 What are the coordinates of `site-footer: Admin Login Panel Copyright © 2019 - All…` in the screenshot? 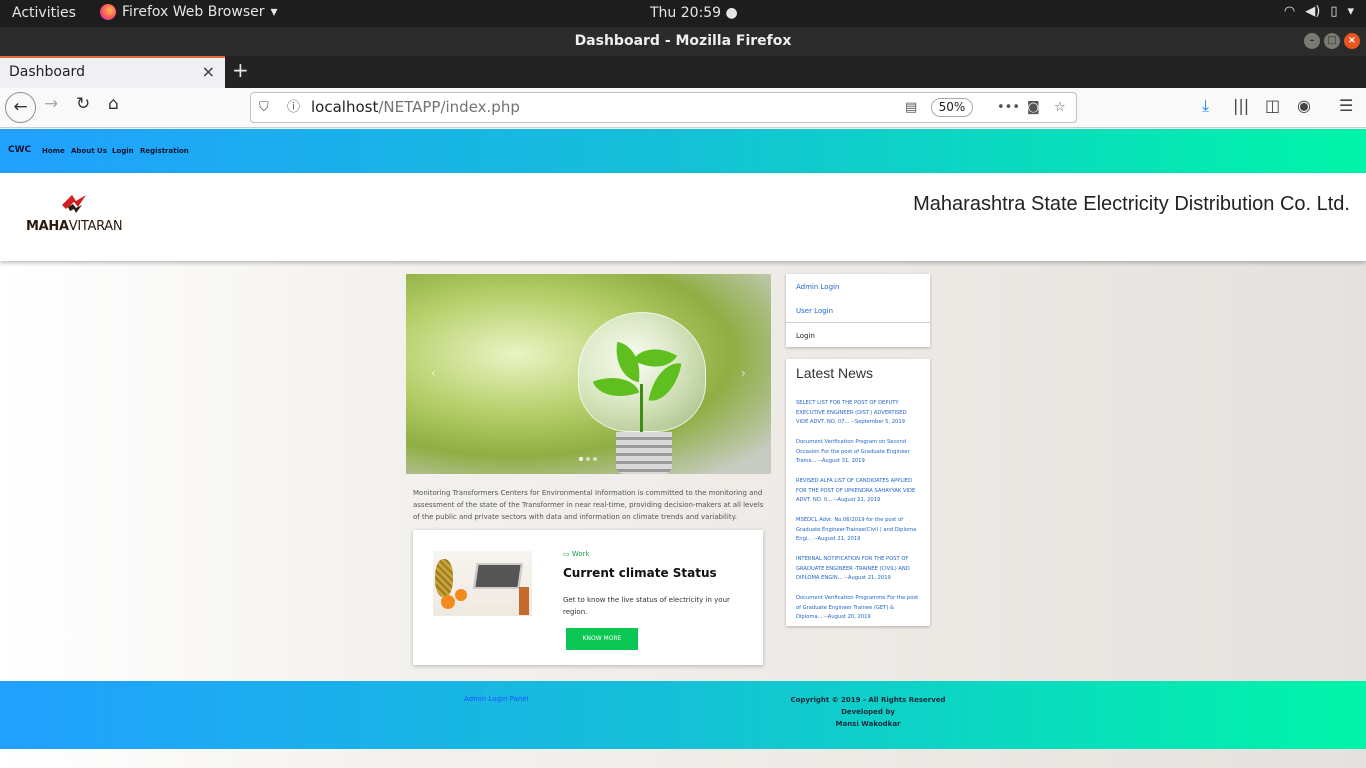 It's located at (683, 715).